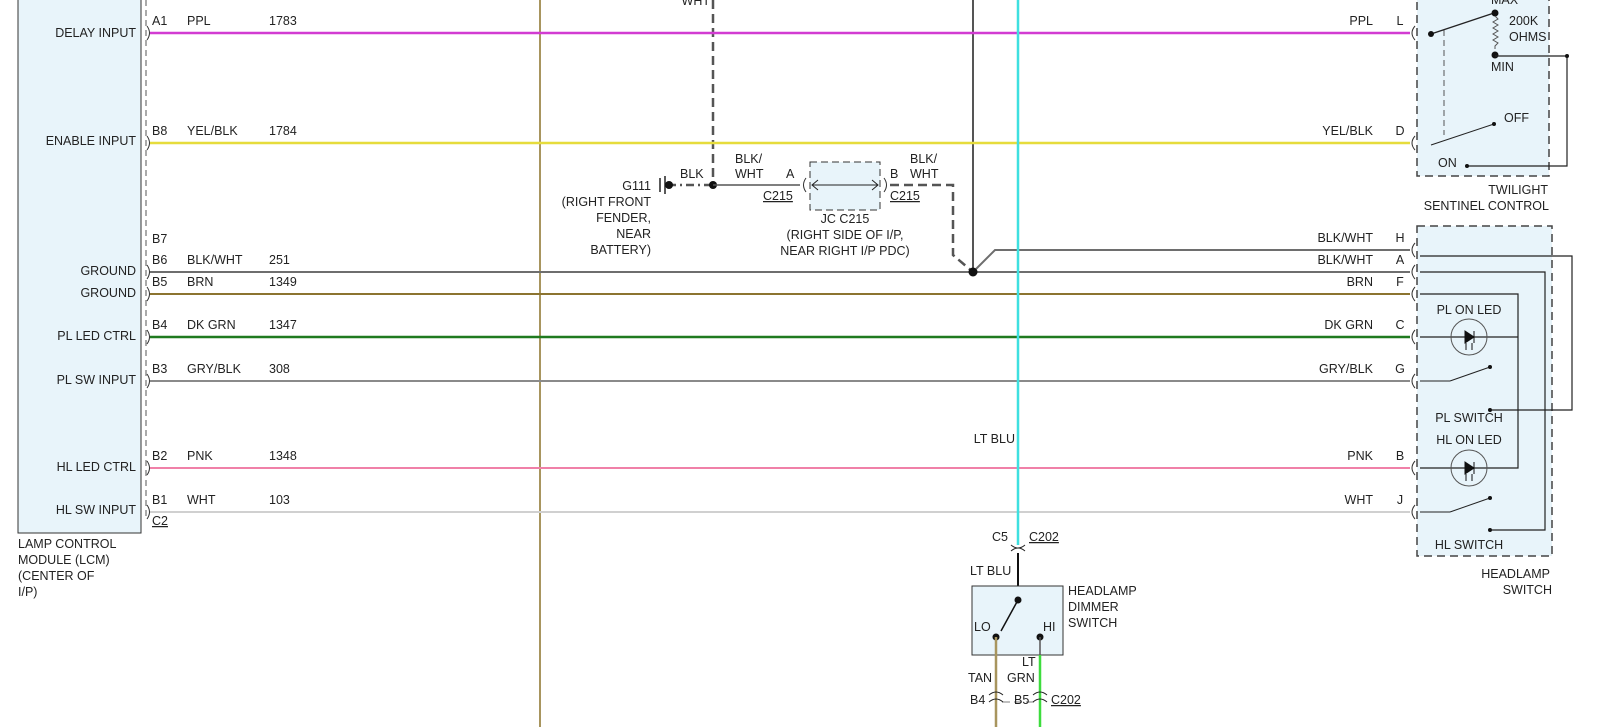  Describe the element at coordinates (1524, 21) in the screenshot. I see `resistor-value: 200K` at that location.